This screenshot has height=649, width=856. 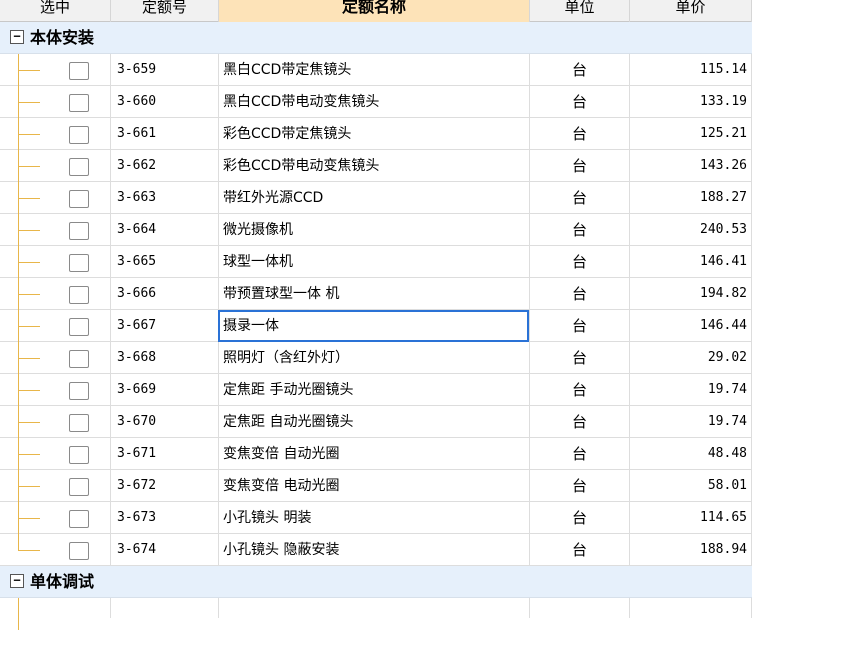 What do you see at coordinates (690, 358) in the screenshot?
I see `unit-price-cell: 29.02` at bounding box center [690, 358].